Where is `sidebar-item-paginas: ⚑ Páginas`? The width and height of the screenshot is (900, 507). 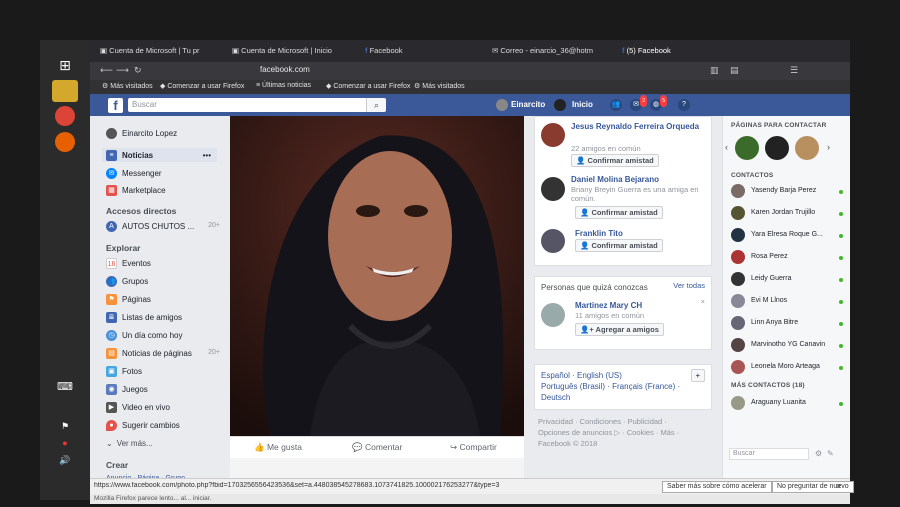
sidebar-item-paginas: ⚑ Páginas is located at coordinates (128, 299).